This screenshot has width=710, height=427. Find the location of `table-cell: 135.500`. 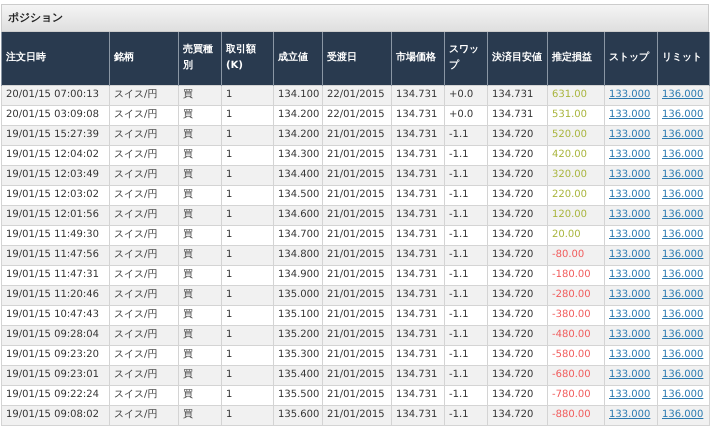

table-cell: 135.500 is located at coordinates (298, 395).